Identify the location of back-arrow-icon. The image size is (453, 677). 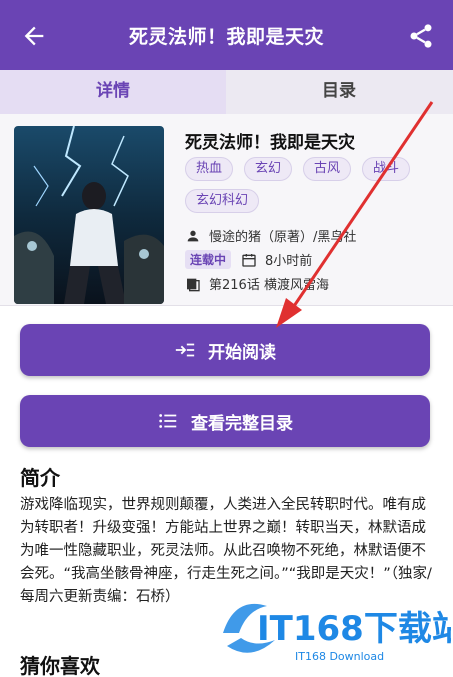
(34, 36).